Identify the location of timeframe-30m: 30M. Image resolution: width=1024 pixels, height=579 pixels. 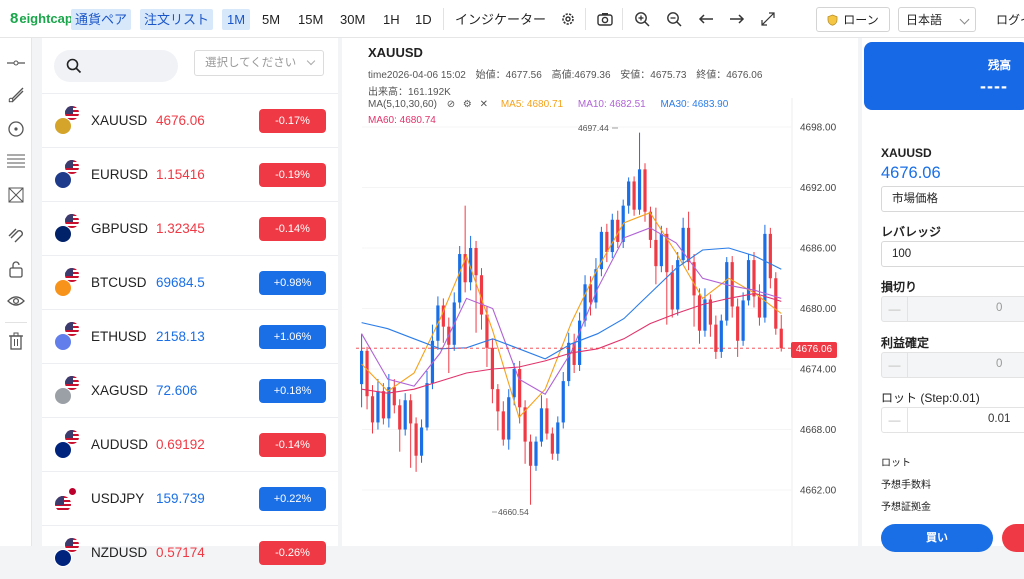
(352, 19).